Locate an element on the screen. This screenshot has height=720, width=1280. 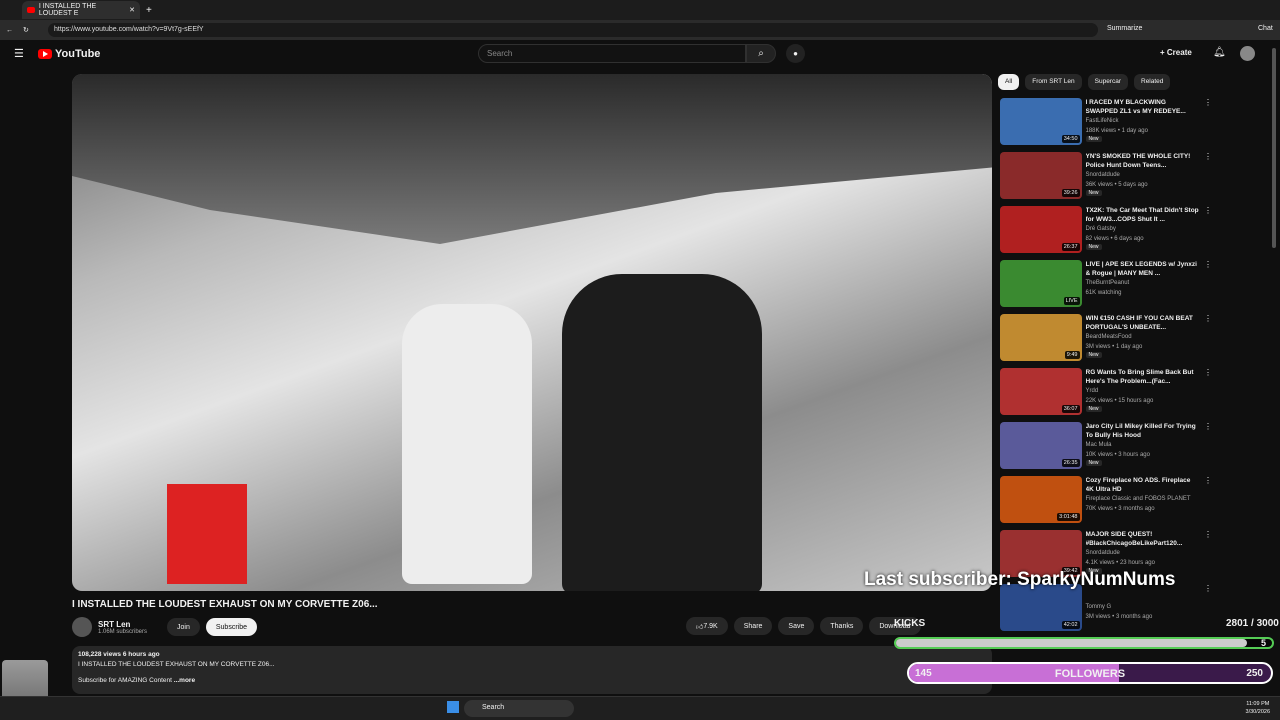
browser-tab: I INSTALLED THE LOUDEST E ✕ is located at coordinates (81, 10).